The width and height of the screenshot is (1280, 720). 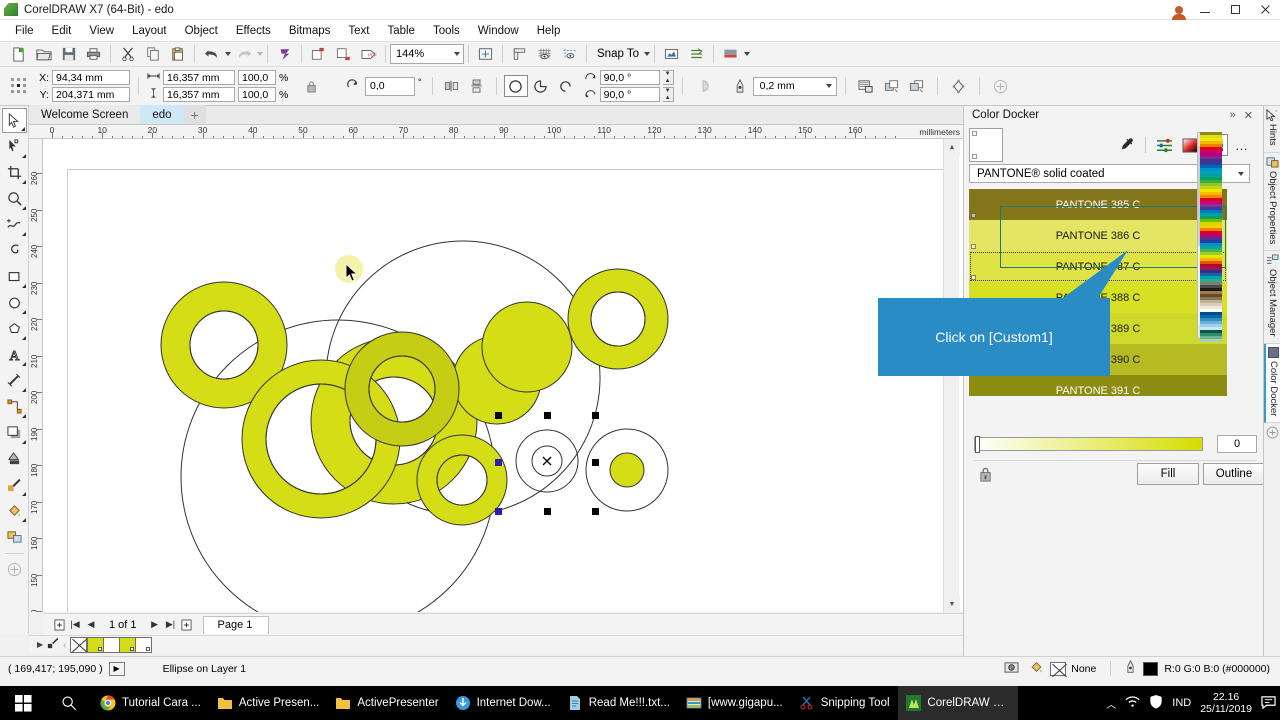 What do you see at coordinates (446, 31) in the screenshot?
I see `menu-tools: Tools` at bounding box center [446, 31].